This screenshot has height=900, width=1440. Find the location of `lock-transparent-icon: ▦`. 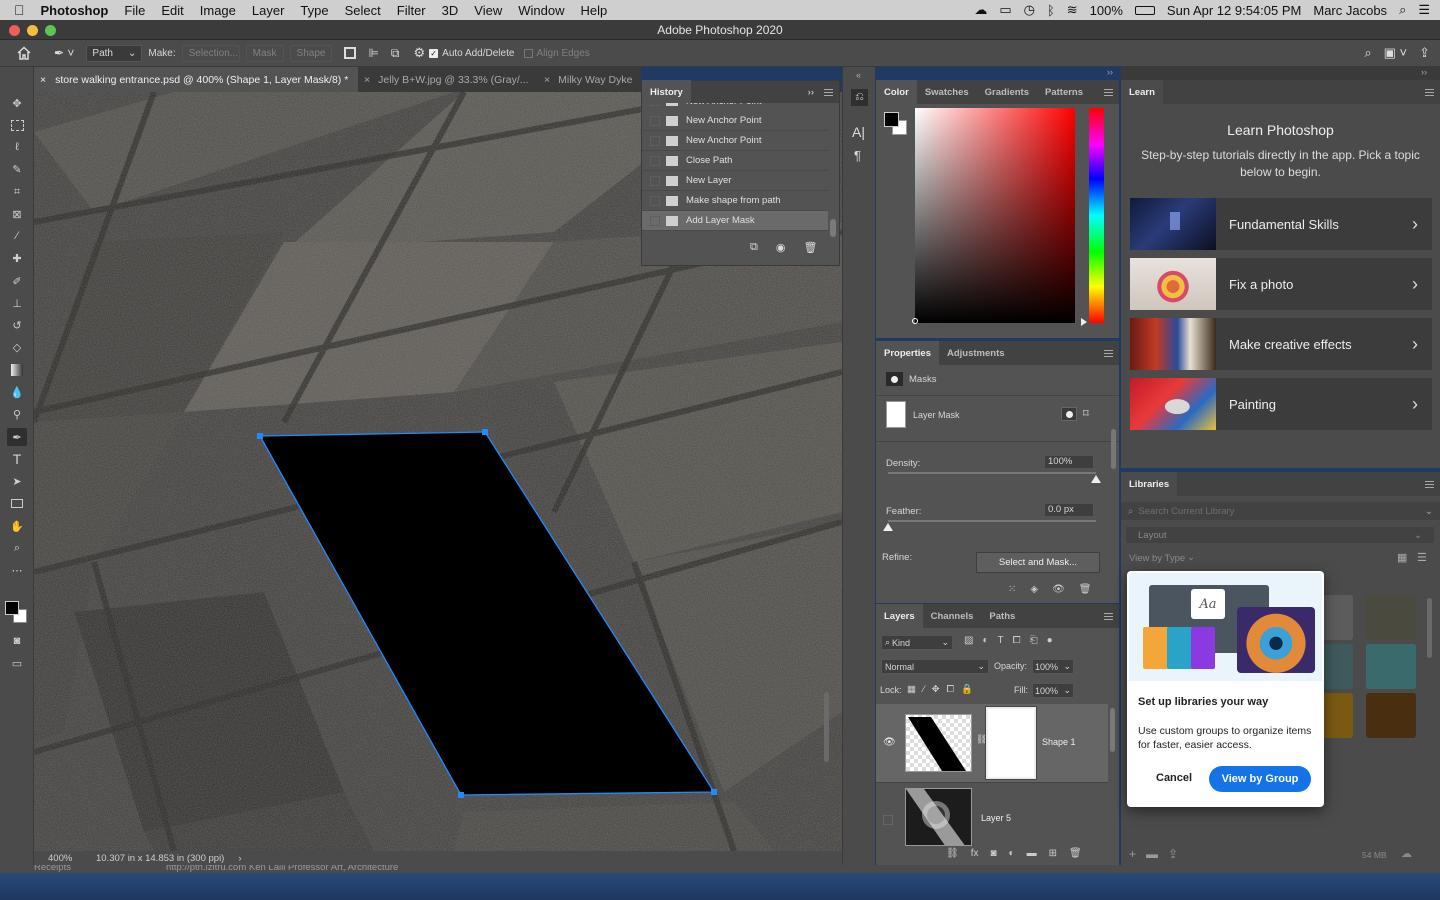

lock-transparent-icon: ▦ is located at coordinates (911, 689).